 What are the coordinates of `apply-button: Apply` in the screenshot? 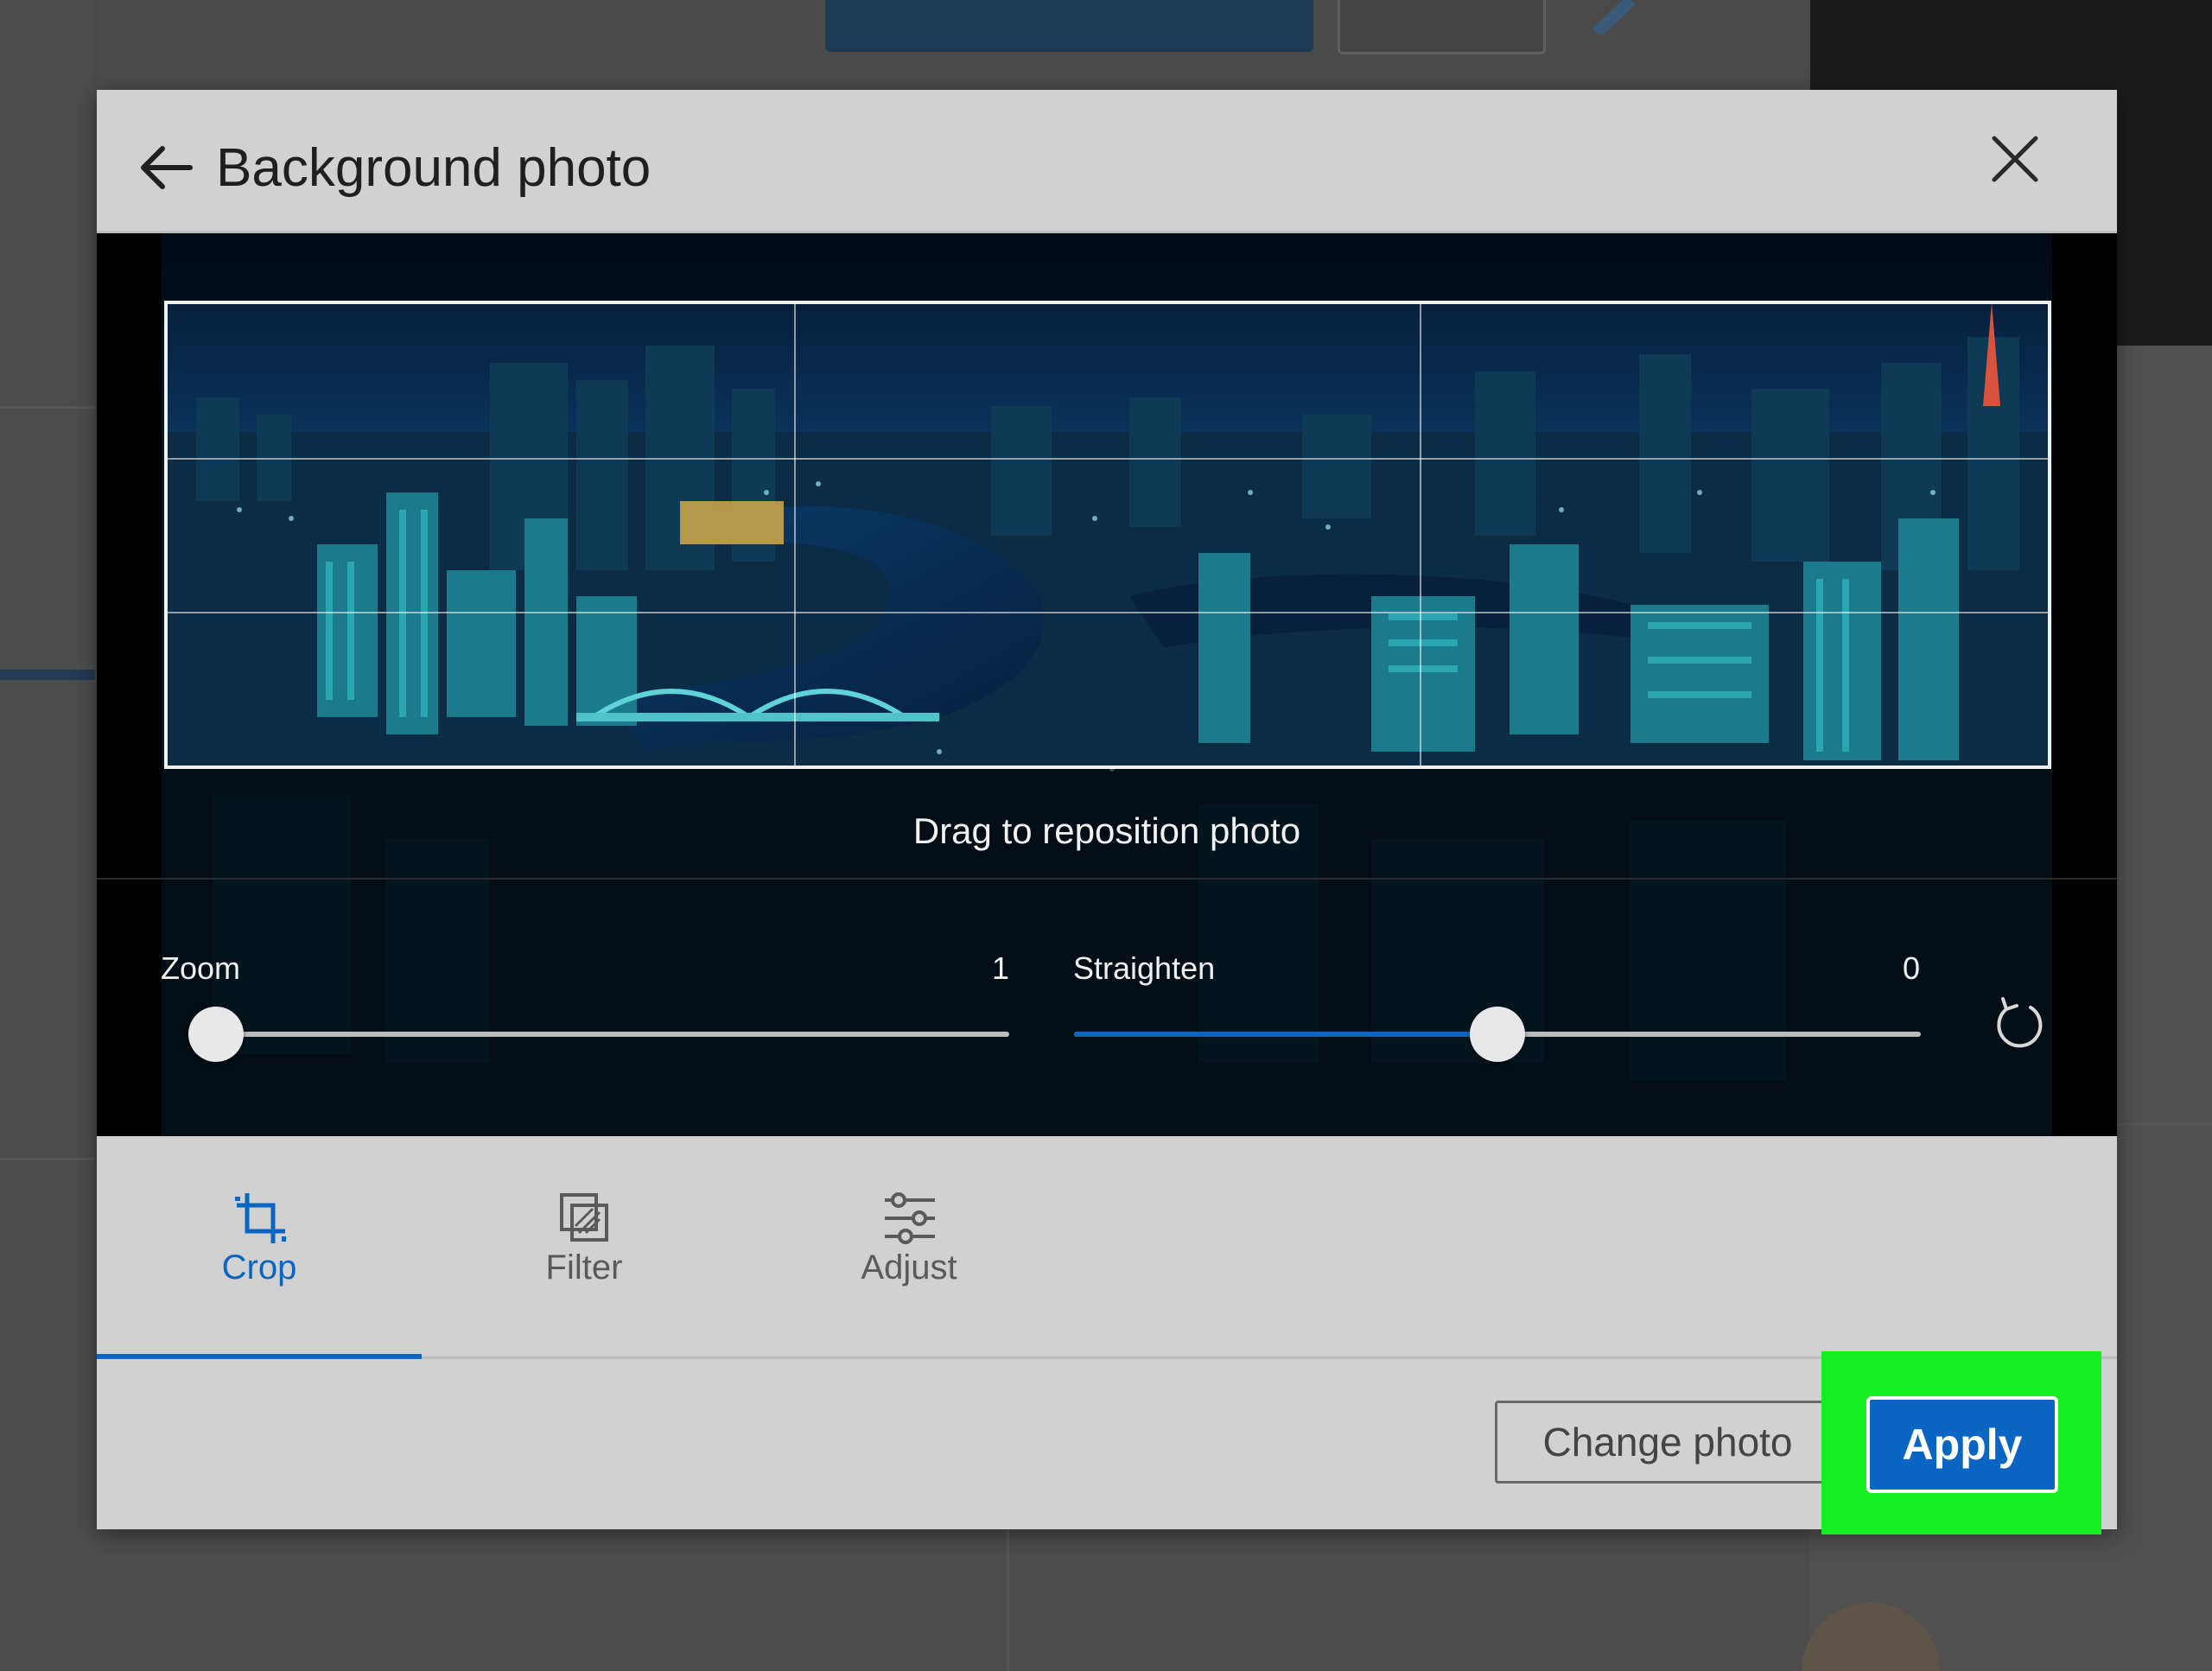 It's located at (1962, 1444).